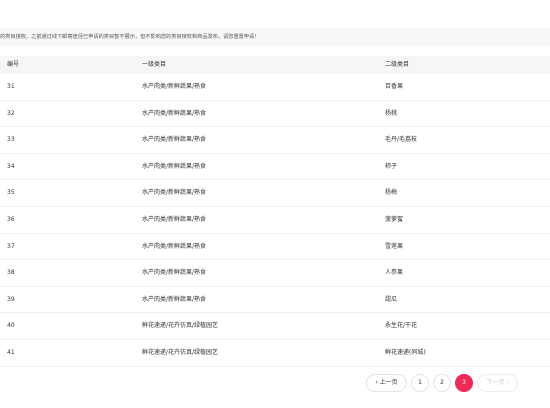 The height and width of the screenshot is (408, 550). What do you see at coordinates (11, 166) in the screenshot?
I see `row-id: 34` at bounding box center [11, 166].